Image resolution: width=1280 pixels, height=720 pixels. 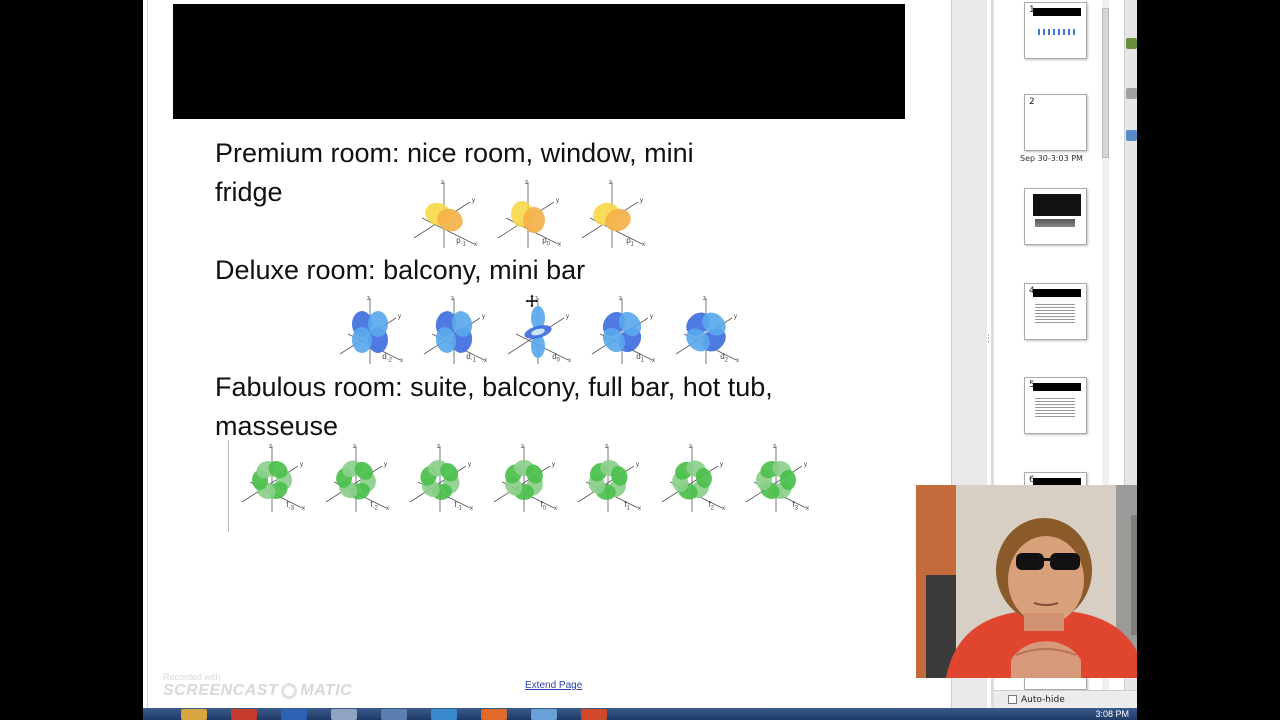 What do you see at coordinates (532, 301) in the screenshot?
I see `move-cursor-icon` at bounding box center [532, 301].